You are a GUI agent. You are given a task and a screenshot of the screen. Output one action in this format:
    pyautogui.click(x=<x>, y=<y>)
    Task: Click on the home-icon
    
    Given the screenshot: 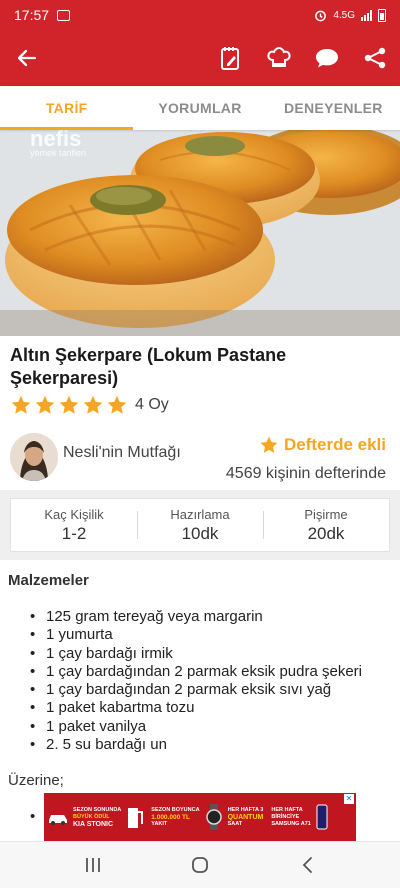 What is the action you would take?
    pyautogui.click(x=200, y=865)
    